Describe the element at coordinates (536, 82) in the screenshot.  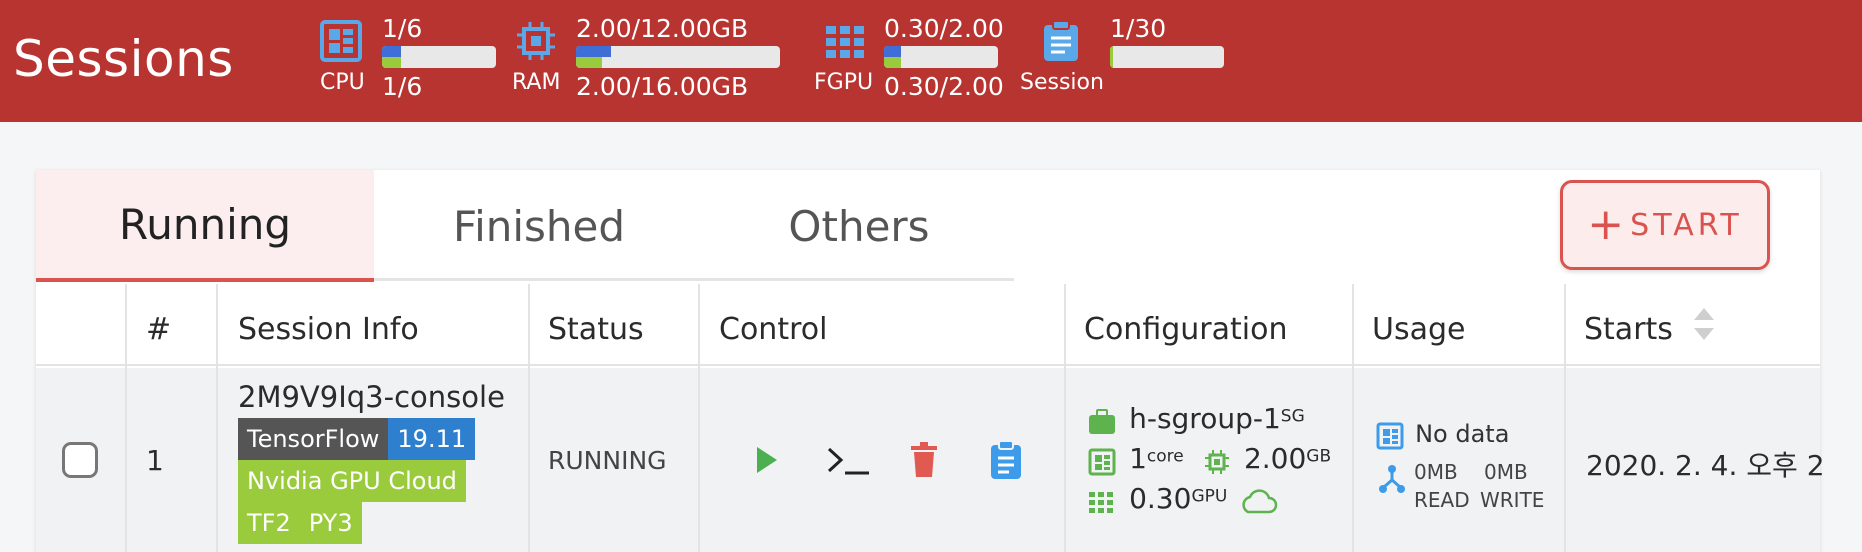
I see `ram-label: RAM` at that location.